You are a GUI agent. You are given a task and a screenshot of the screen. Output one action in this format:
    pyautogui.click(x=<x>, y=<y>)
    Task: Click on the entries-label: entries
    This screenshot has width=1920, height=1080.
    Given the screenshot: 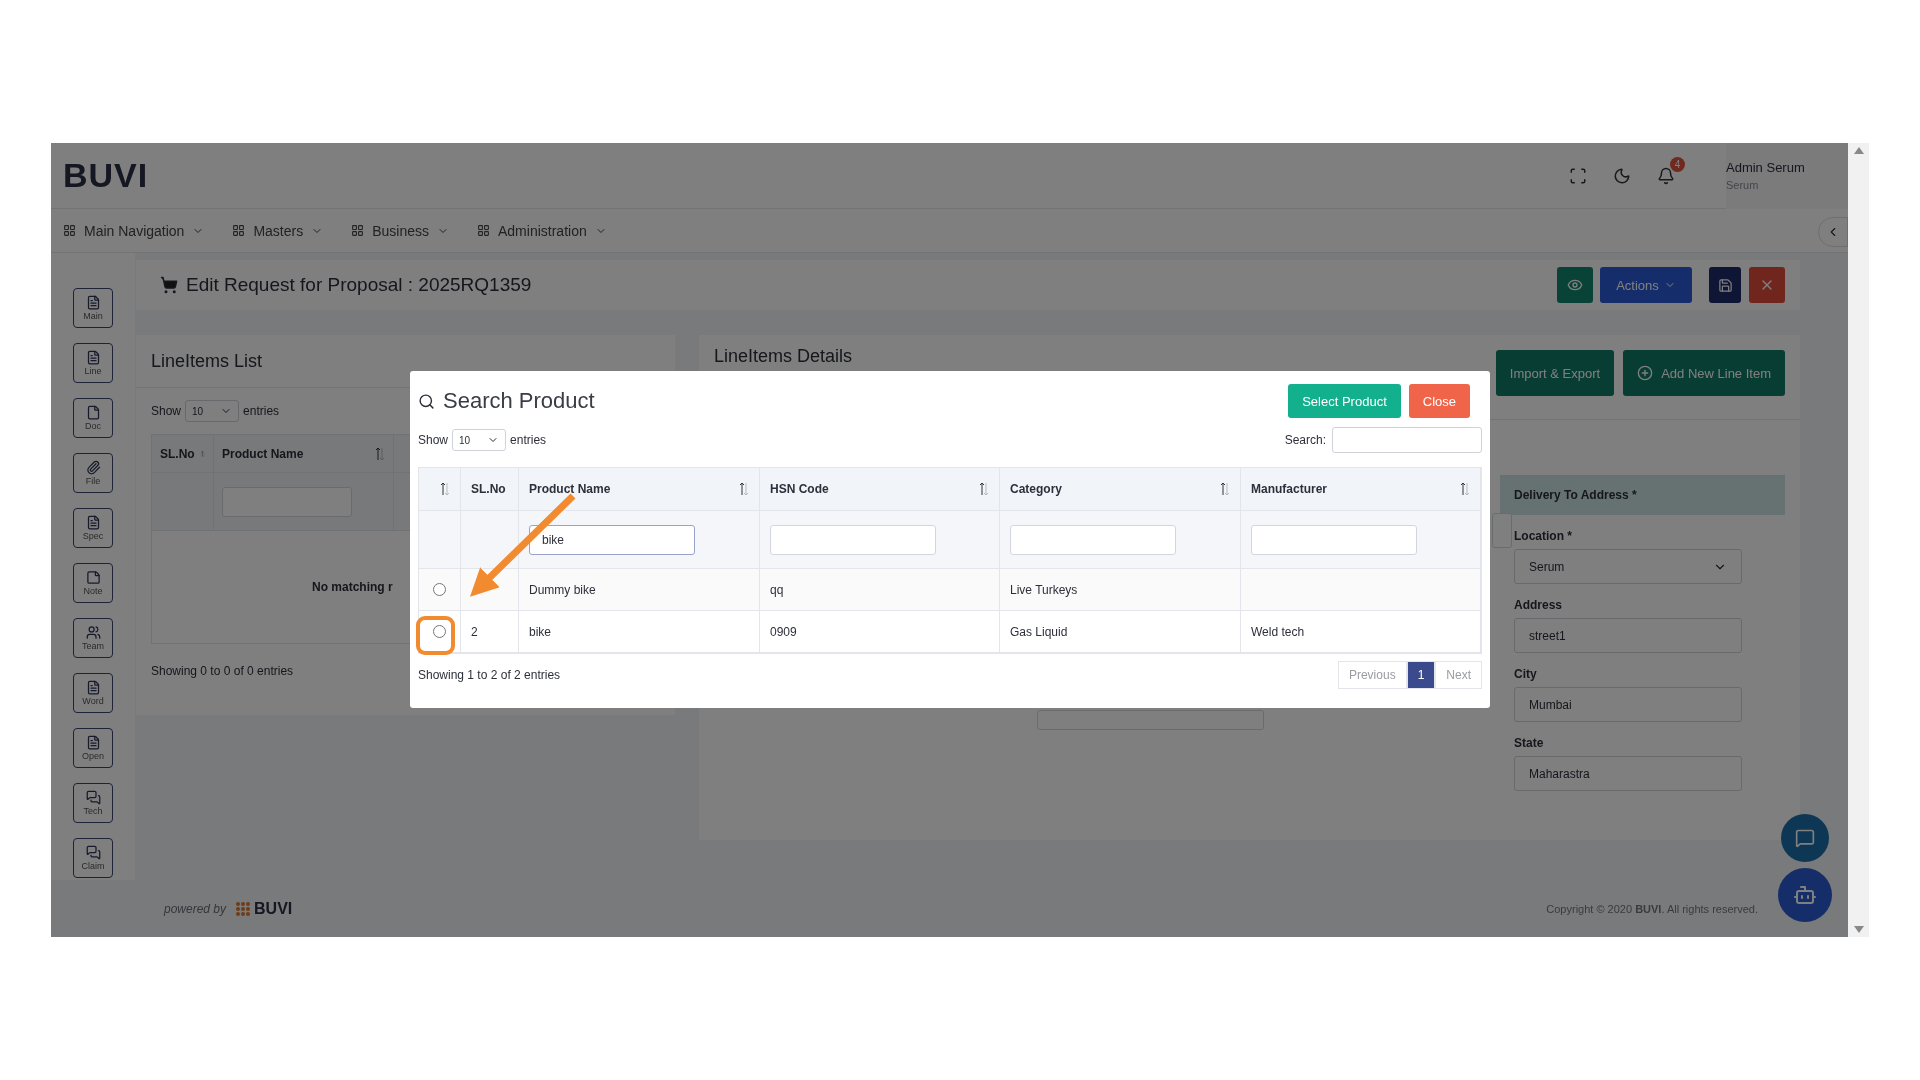 What is the action you would take?
    pyautogui.click(x=261, y=411)
    